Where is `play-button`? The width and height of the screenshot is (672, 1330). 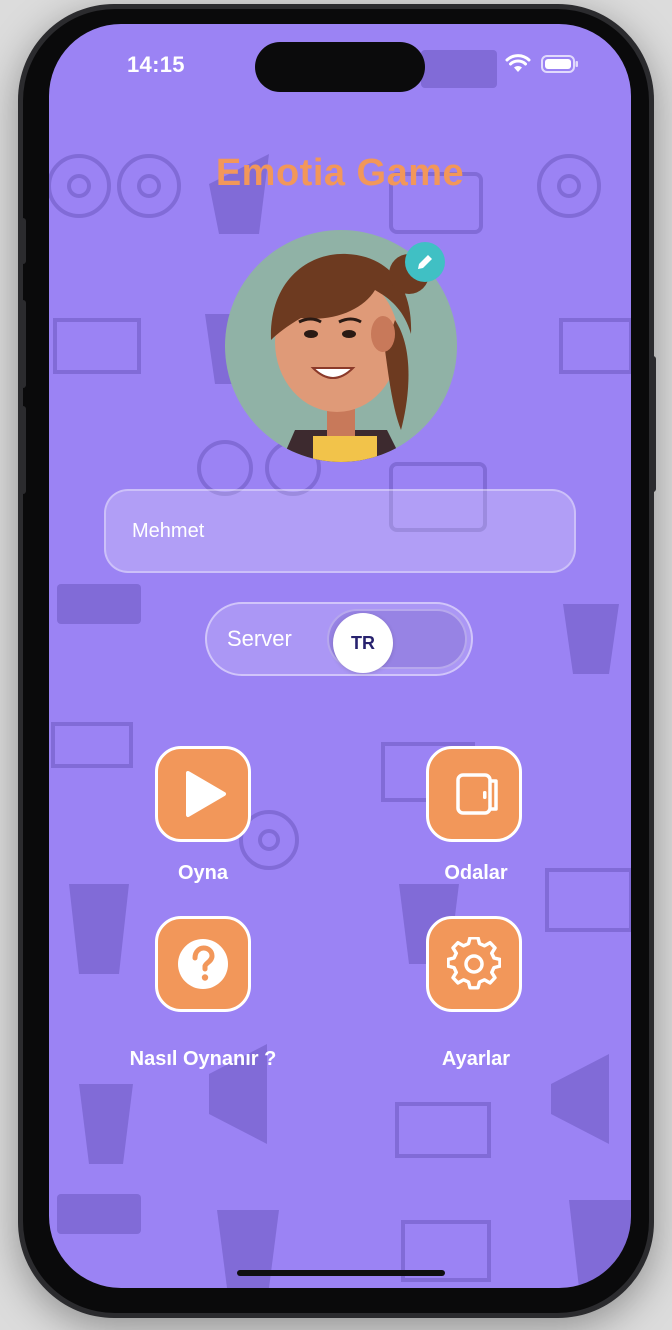 play-button is located at coordinates (203, 794).